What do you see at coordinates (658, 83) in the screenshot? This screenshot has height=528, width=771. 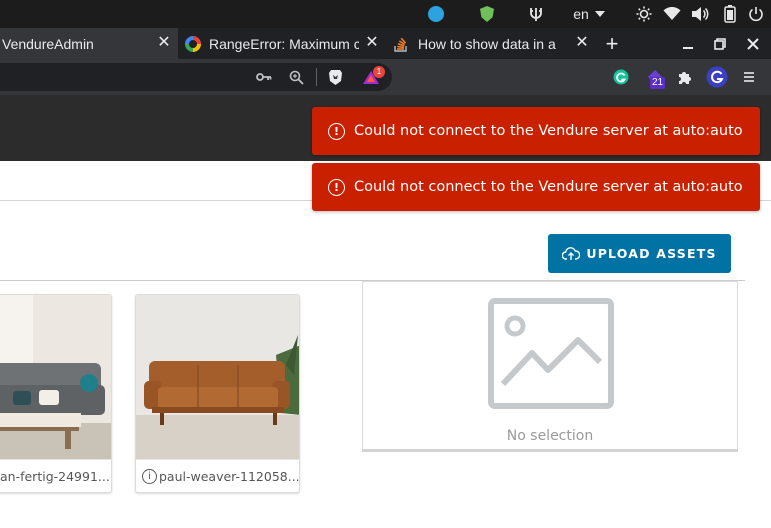 I see `extension-badge: 21` at bounding box center [658, 83].